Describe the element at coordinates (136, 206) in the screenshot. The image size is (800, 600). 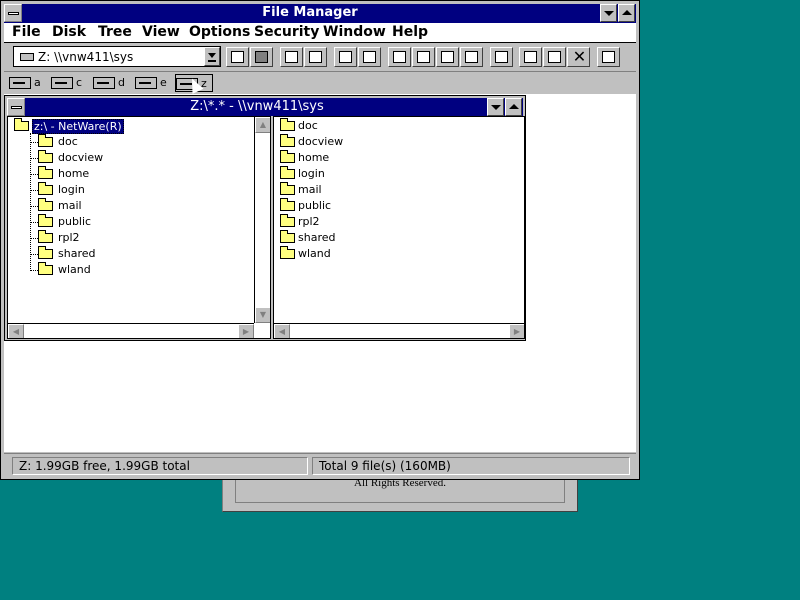
I see `tree-item: mail` at that location.